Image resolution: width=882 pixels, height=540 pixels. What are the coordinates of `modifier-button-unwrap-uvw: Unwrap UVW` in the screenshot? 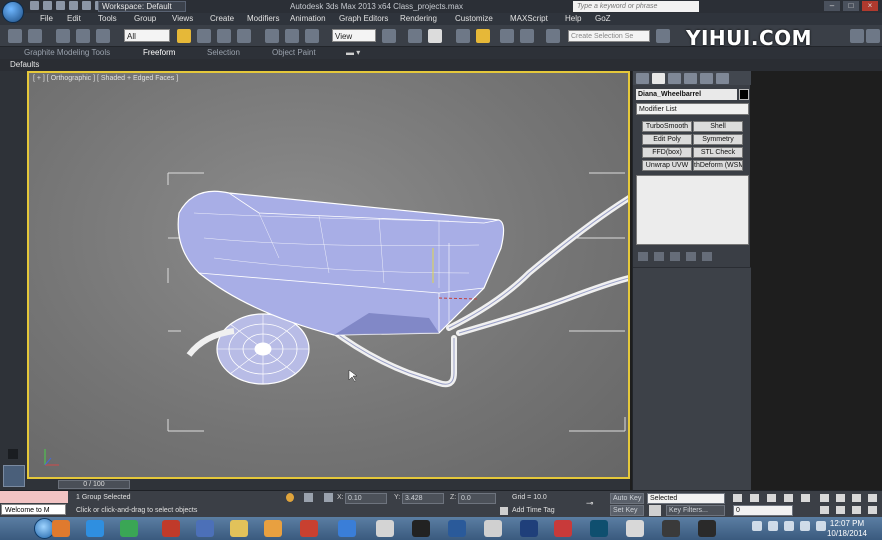 It's located at (667, 165).